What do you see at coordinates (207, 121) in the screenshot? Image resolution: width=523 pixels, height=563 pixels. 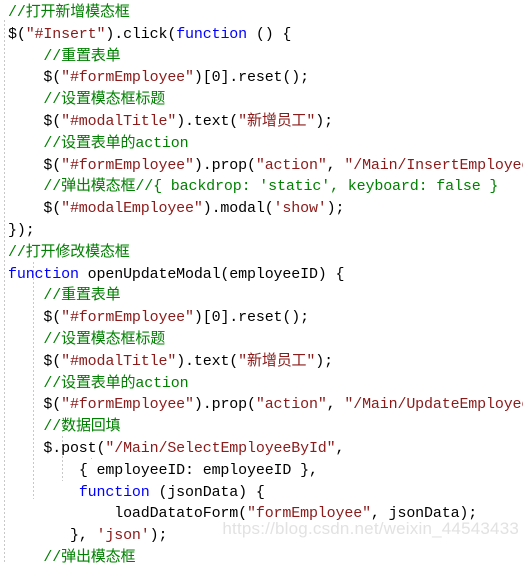 I see `code-token-plain: ).text(` at bounding box center [207, 121].